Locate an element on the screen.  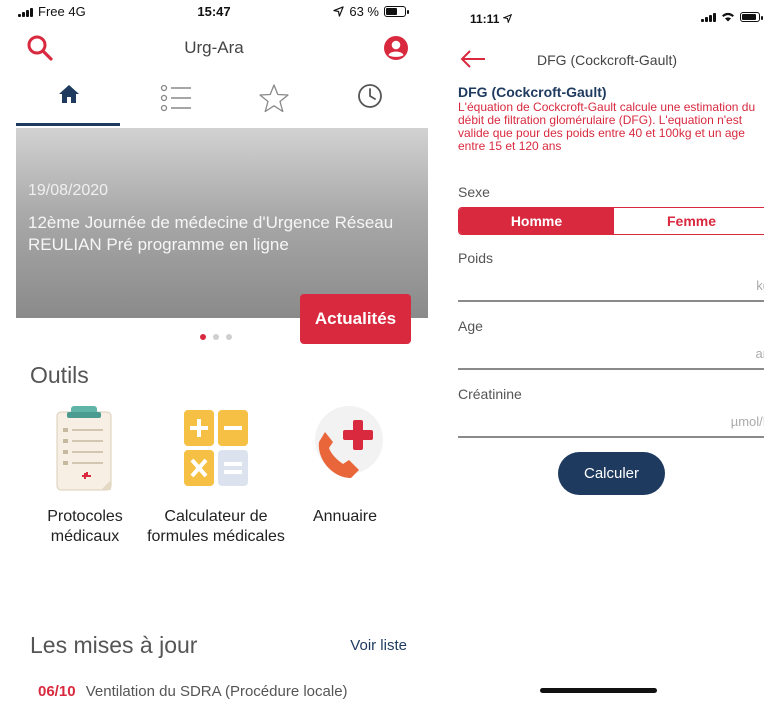
tool-calculator: Calculateur de formules médicales is located at coordinates (216, 473).